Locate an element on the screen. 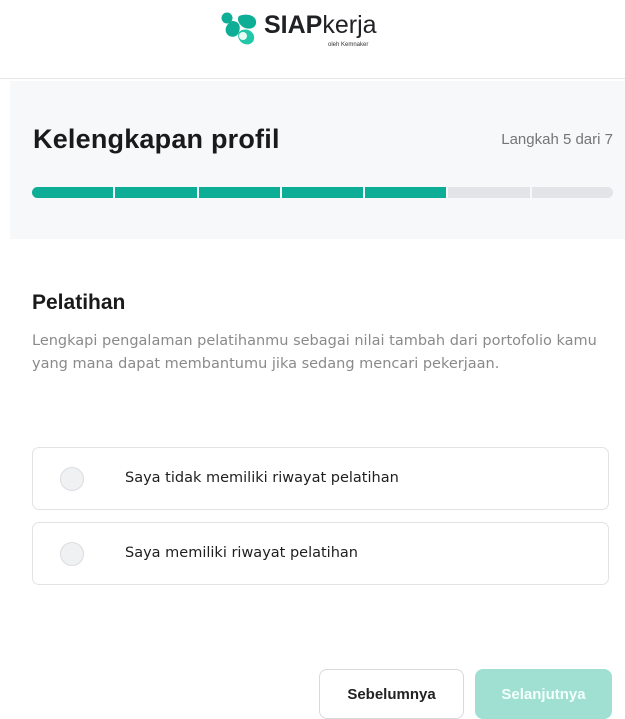 The height and width of the screenshot is (719, 625). option-no-training: Saya tidak memiliki riwayat pelatihan is located at coordinates (320, 478).